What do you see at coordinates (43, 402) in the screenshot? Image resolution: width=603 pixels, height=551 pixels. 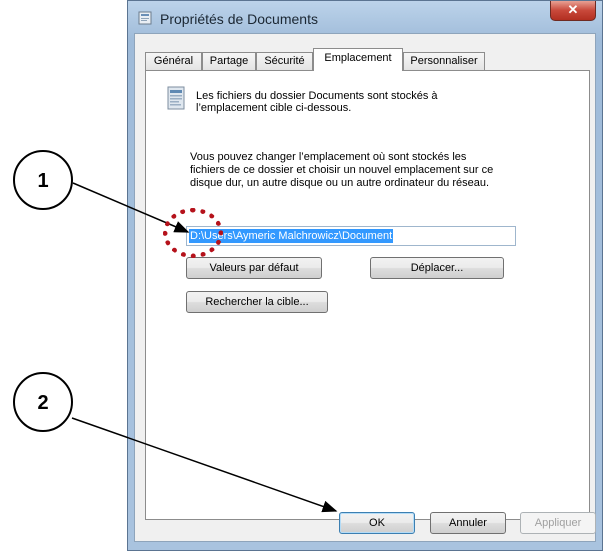 I see `callout-2: 2` at bounding box center [43, 402].